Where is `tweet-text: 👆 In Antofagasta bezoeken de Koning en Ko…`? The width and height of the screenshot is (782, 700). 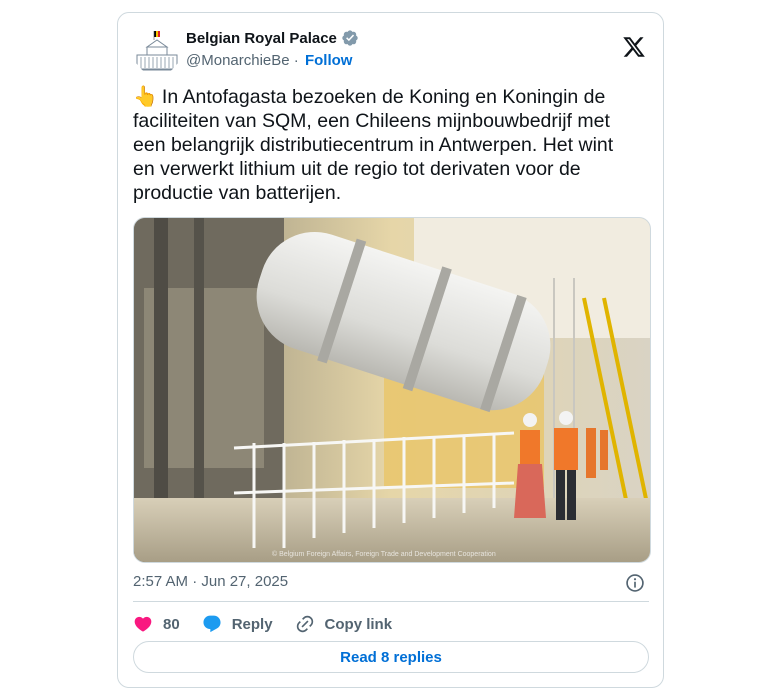 tweet-text: 👆 In Antofagasta bezoeken de Koning en Ko… is located at coordinates (385, 145).